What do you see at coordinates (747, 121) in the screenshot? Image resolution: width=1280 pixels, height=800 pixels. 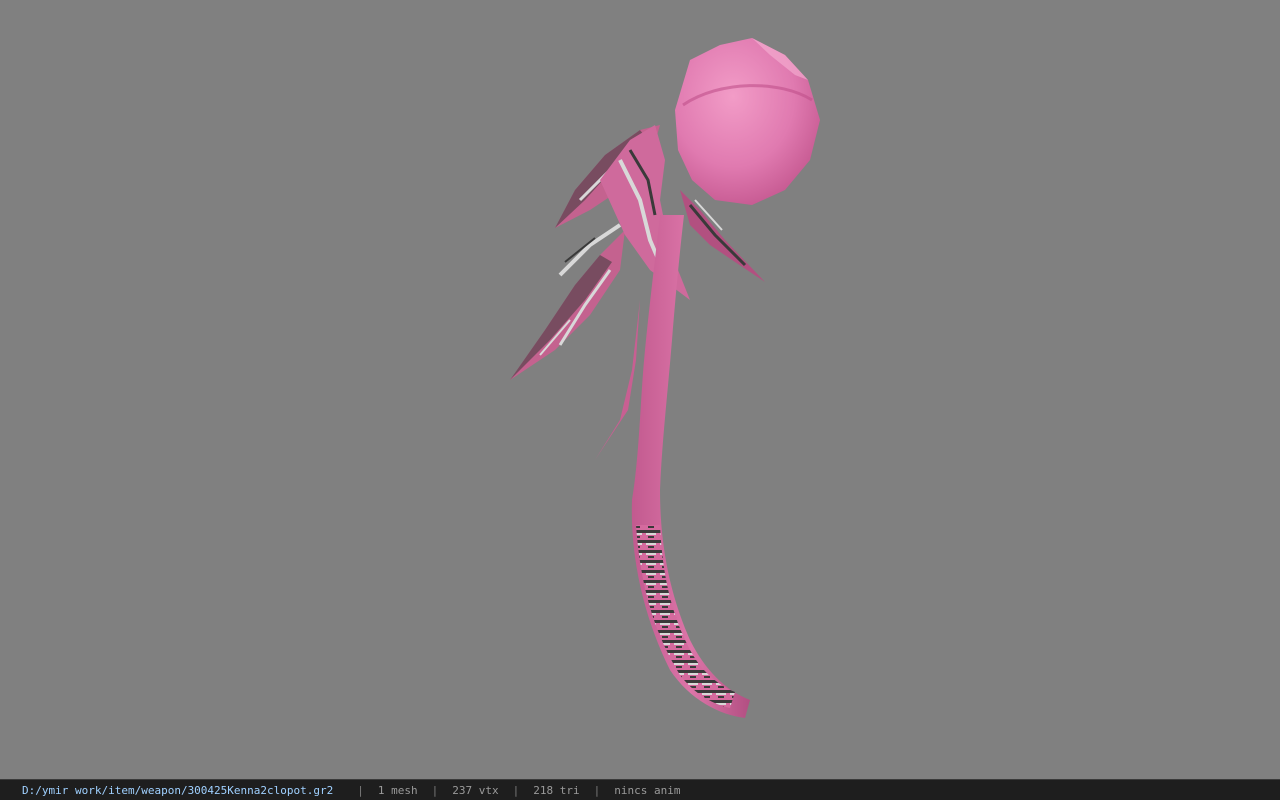 I see `orb` at bounding box center [747, 121].